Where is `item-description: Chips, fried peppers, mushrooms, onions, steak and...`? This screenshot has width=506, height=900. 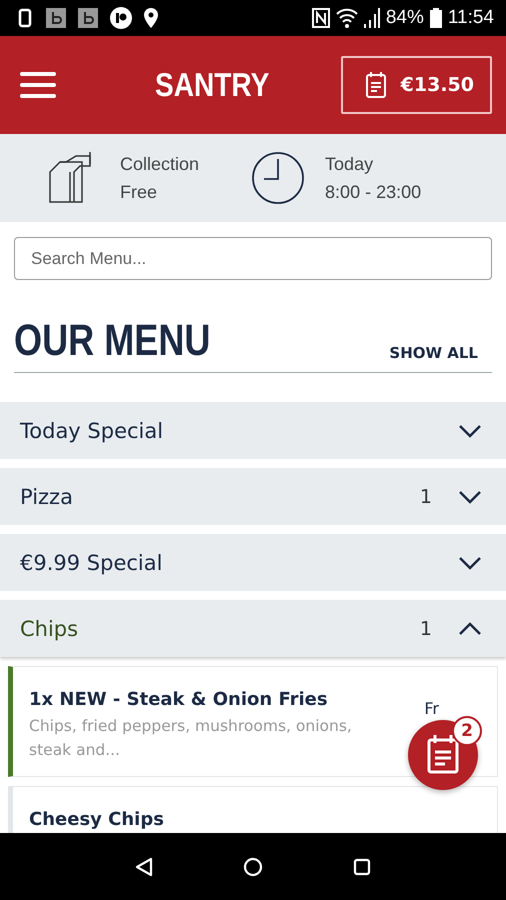 item-description: Chips, fried peppers, mushrooms, onions, steak and... is located at coordinates (191, 738).